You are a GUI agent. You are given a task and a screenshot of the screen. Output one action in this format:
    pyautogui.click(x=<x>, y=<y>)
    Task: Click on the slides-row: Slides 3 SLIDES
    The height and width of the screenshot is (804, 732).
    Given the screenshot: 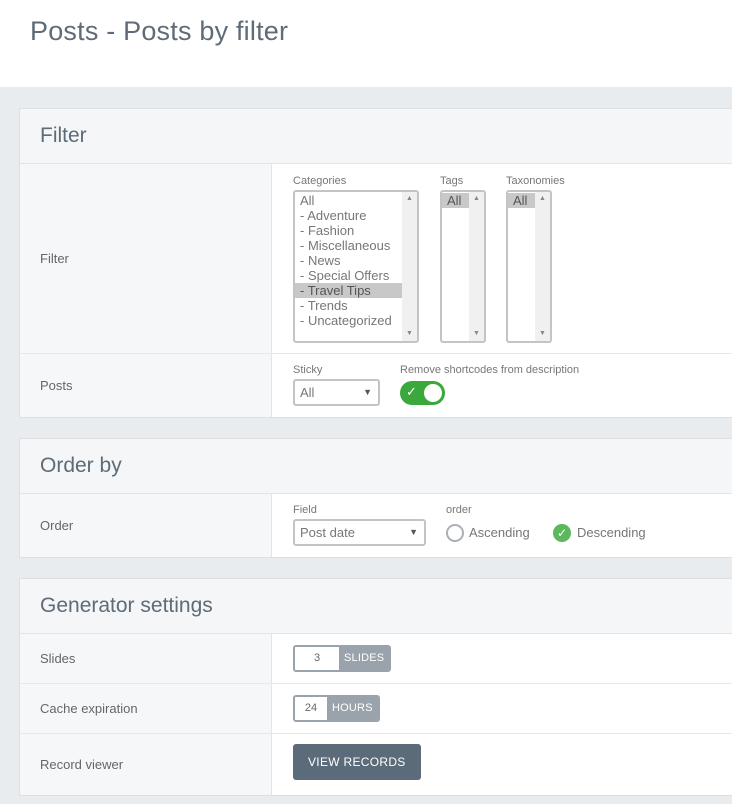 What is the action you would take?
    pyautogui.click(x=376, y=659)
    